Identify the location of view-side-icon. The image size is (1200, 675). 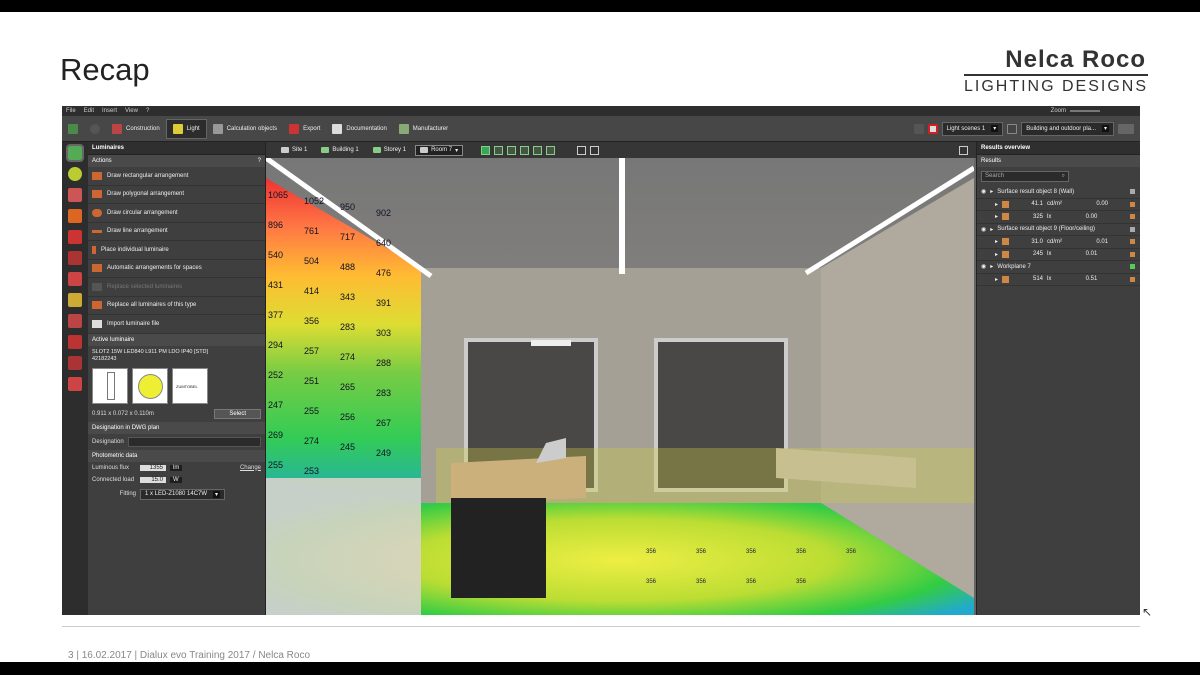
(525, 150).